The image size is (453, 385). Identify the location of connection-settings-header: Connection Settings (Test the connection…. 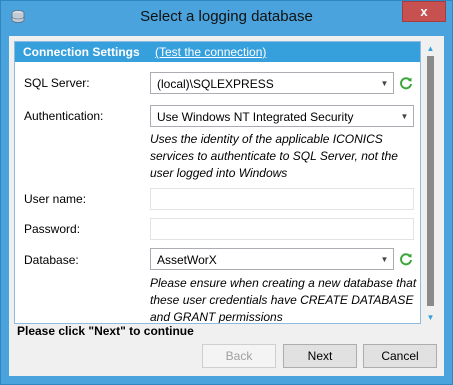
(217, 52).